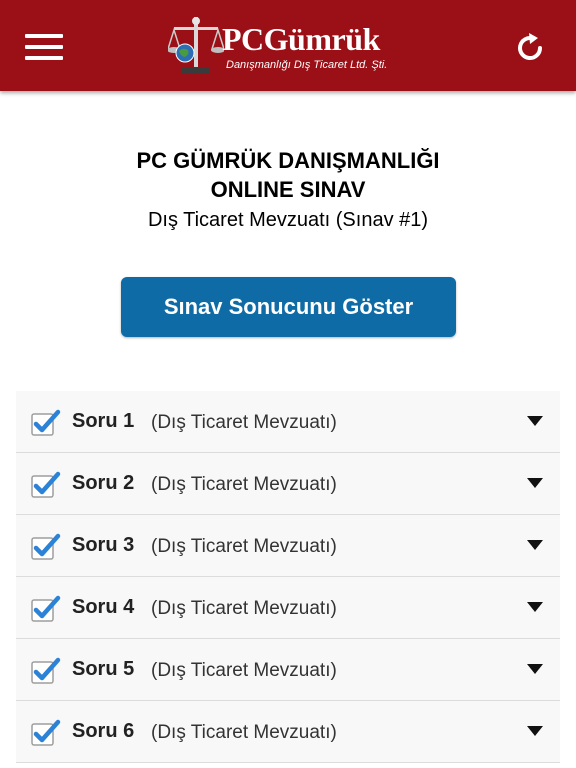  Describe the element at coordinates (530, 48) in the screenshot. I see `refresh-icon` at that location.